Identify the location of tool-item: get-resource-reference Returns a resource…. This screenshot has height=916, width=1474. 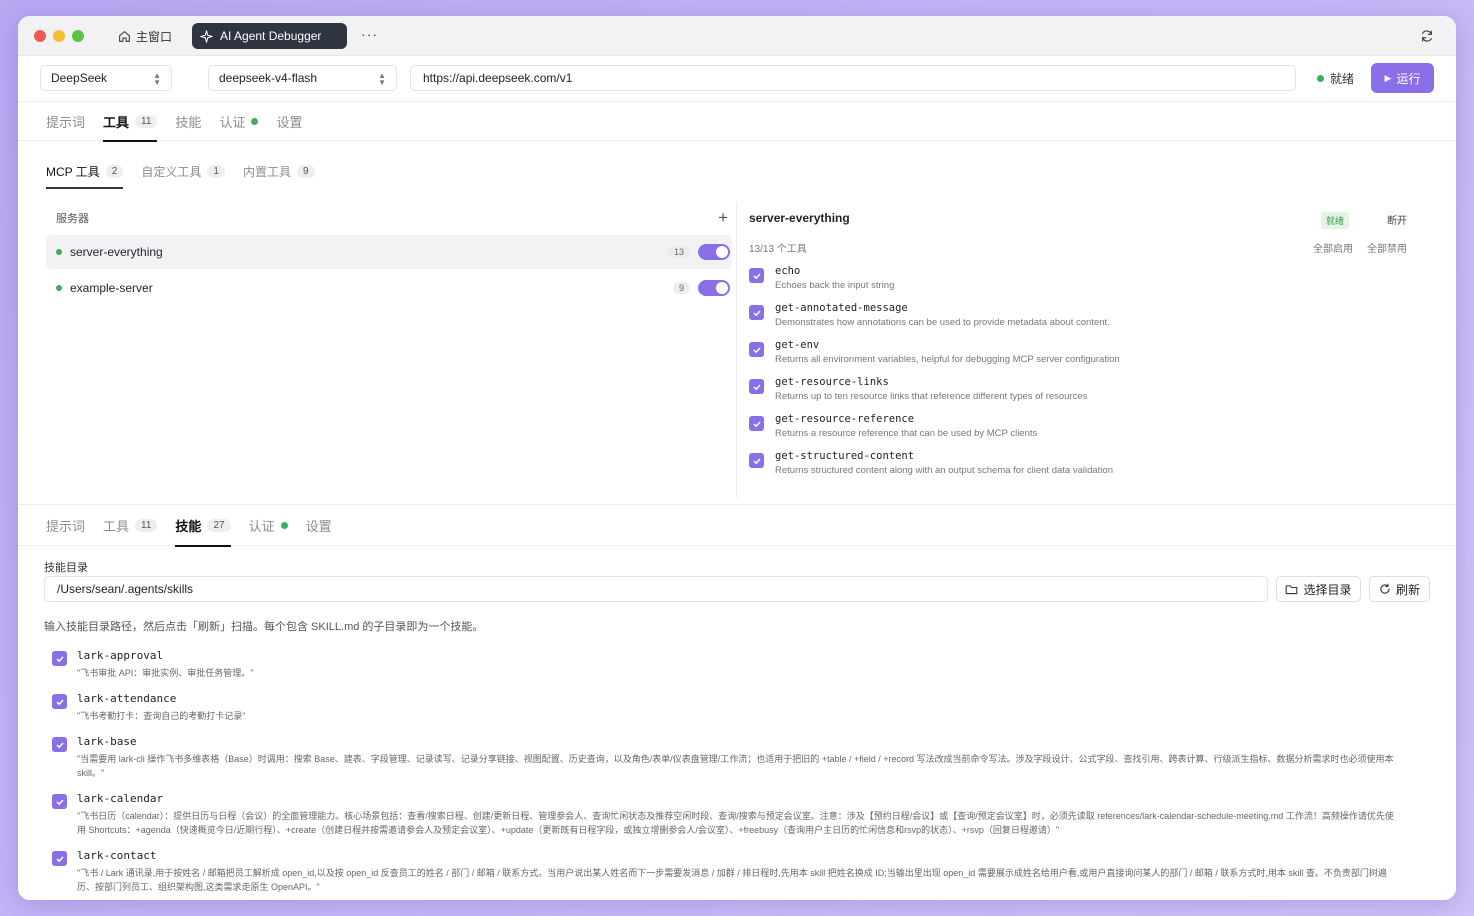
(1089, 426).